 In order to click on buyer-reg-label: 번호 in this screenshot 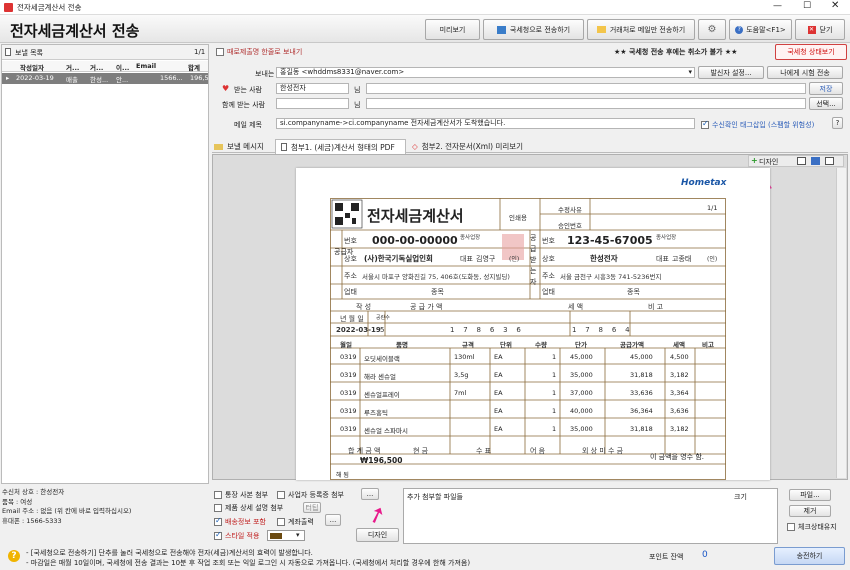, I will do `click(548, 241)`.